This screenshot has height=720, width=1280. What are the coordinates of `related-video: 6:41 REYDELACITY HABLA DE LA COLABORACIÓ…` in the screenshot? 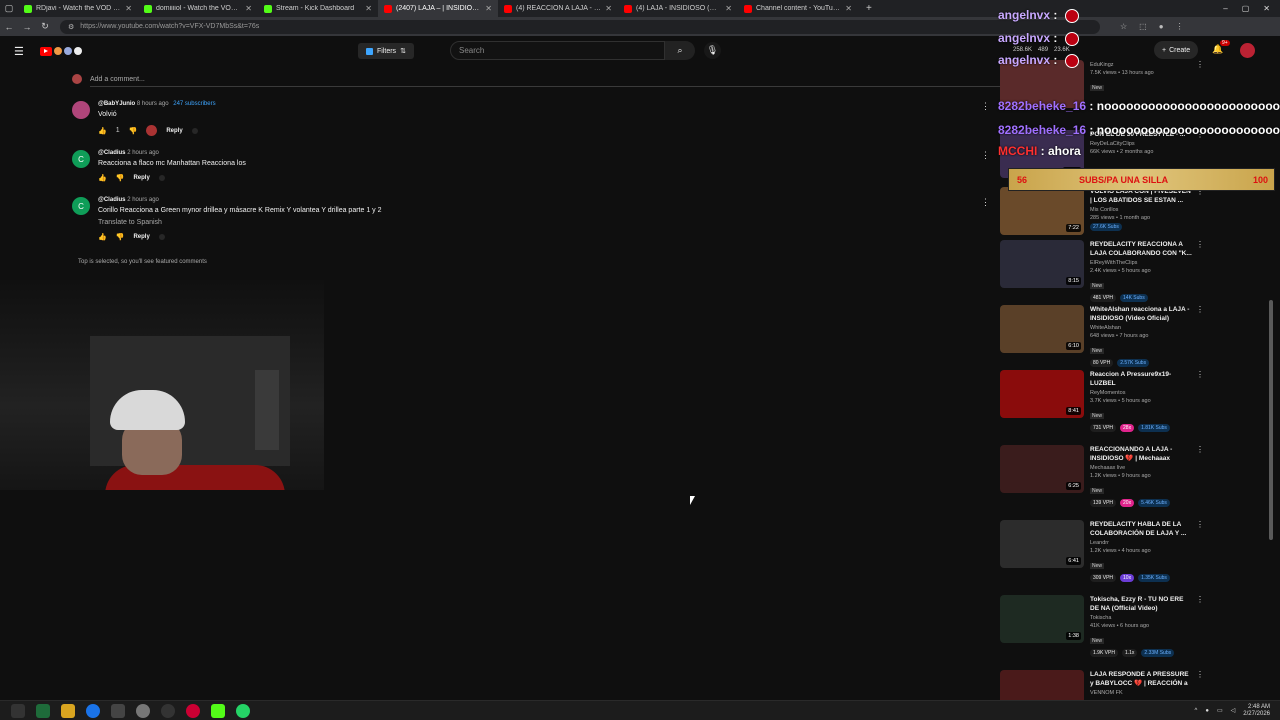 It's located at (1130, 555).